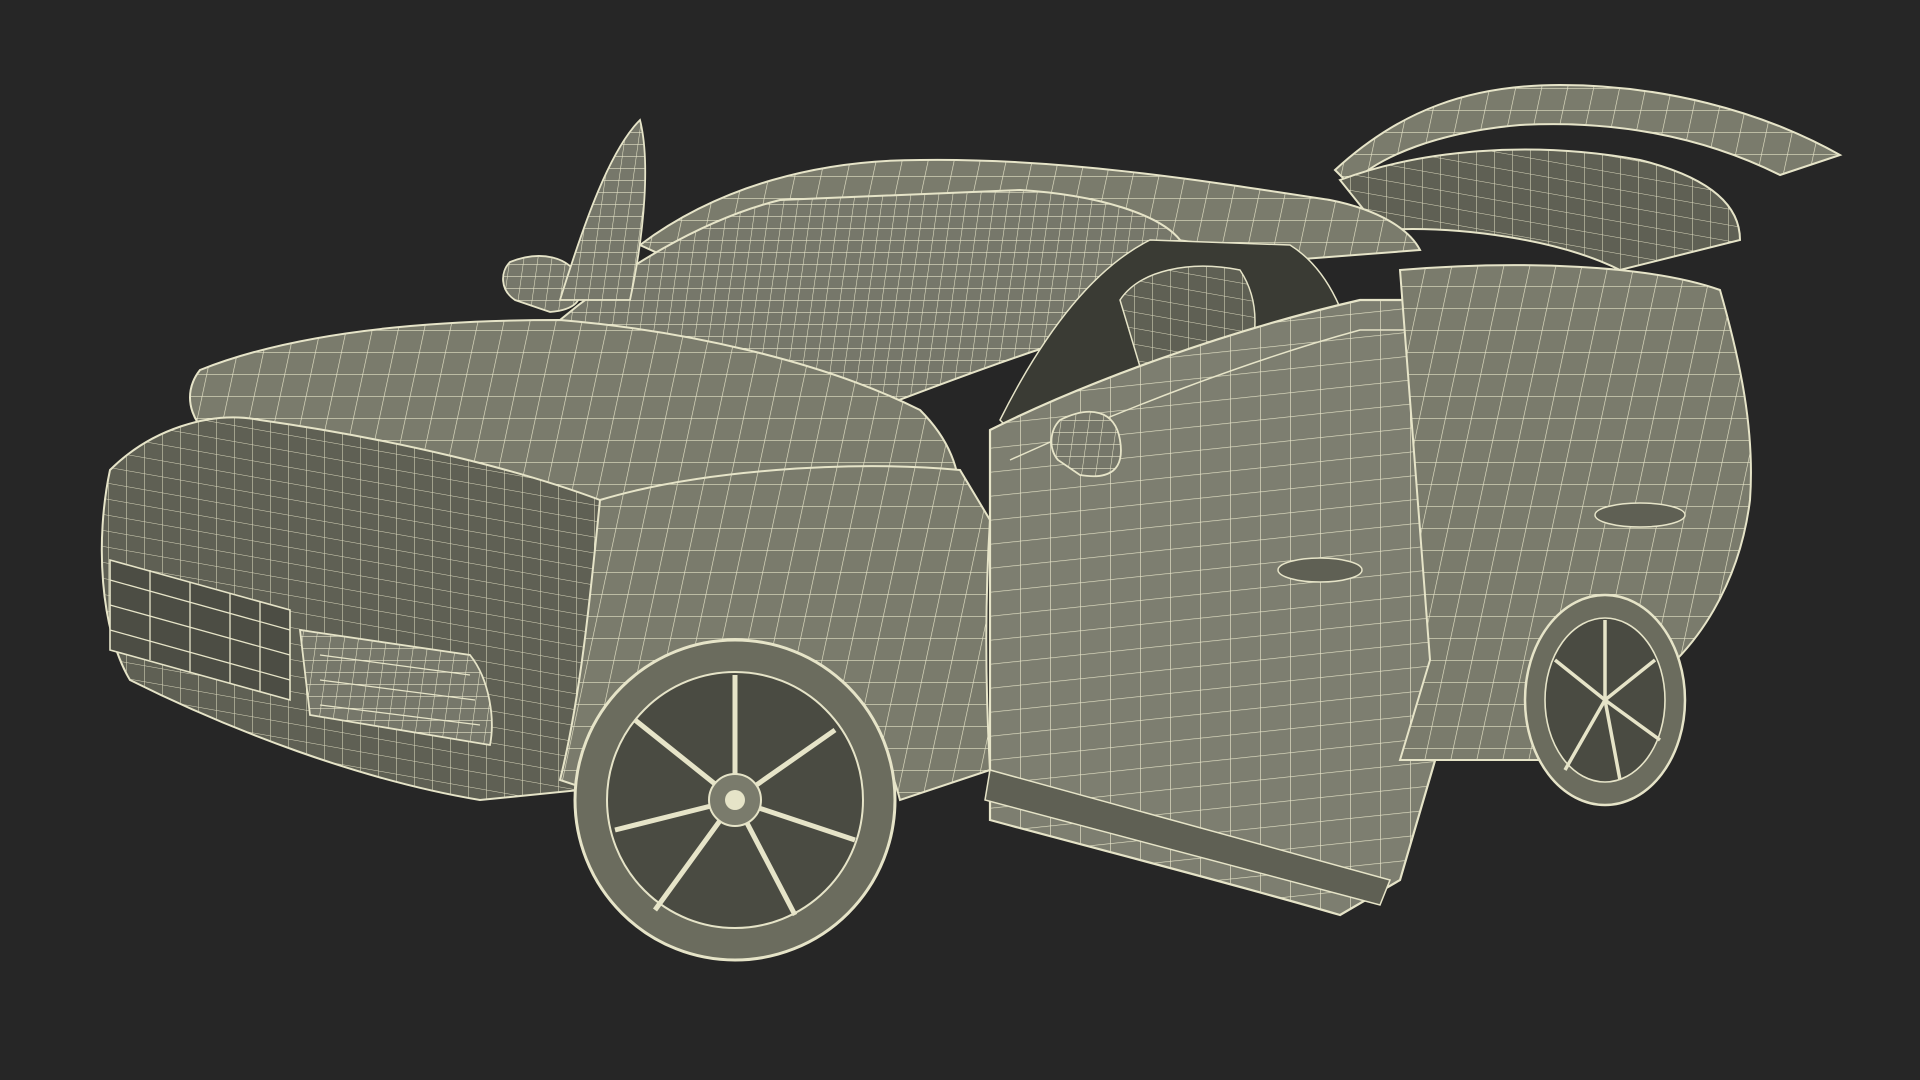 The height and width of the screenshot is (1080, 1920). Describe the element at coordinates (1605, 700) in the screenshot. I see `rear-wheel` at that location.